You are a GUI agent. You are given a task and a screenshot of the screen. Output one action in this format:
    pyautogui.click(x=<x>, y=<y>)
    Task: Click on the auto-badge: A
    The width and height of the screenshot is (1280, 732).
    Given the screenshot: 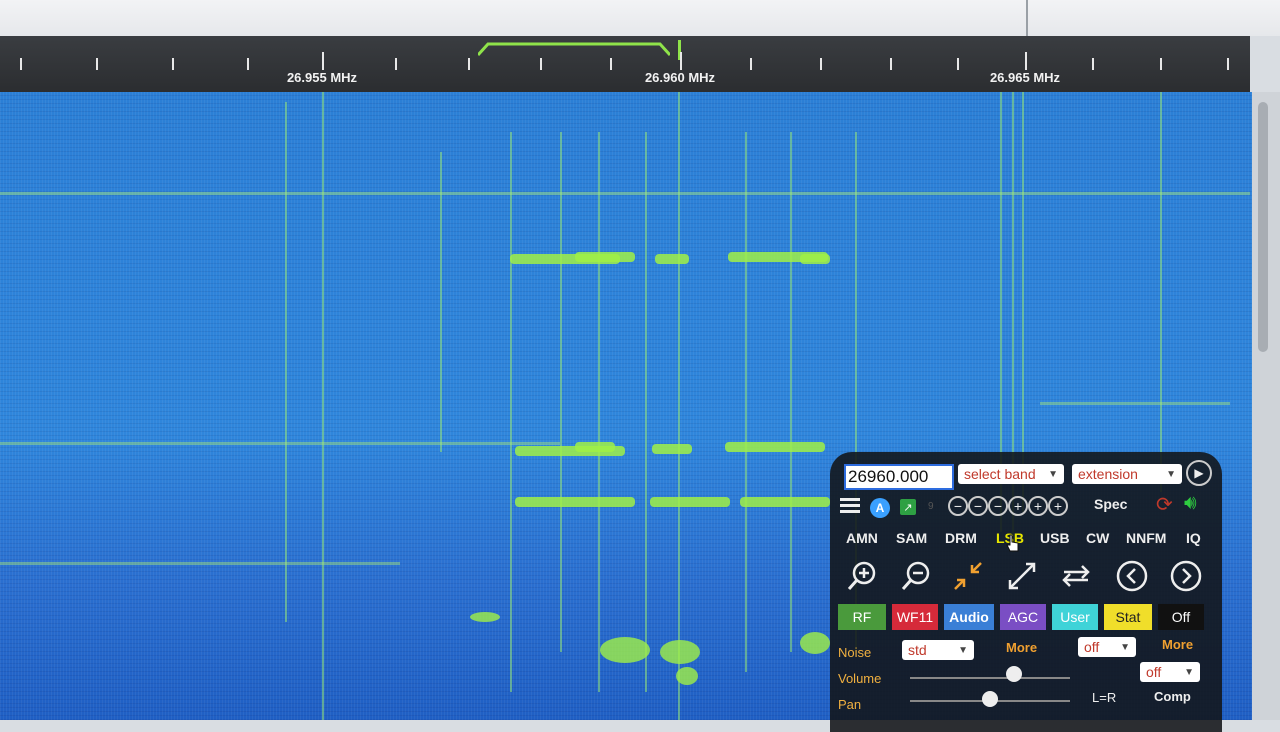 What is the action you would take?
    pyautogui.click(x=880, y=508)
    